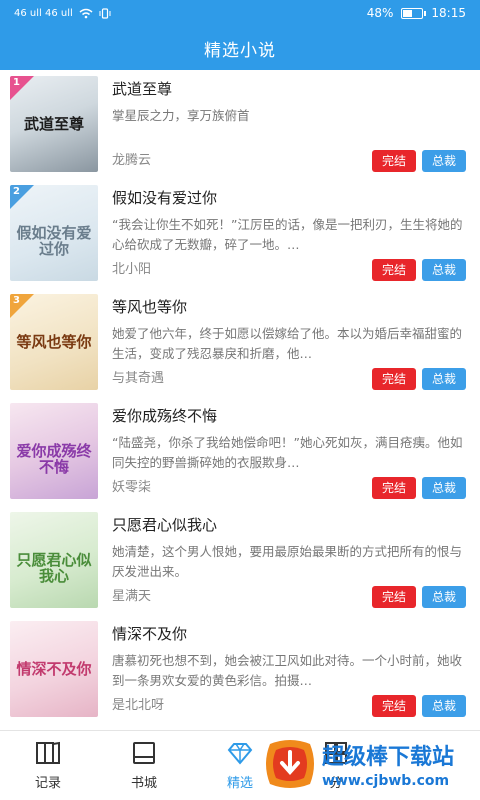 Image resolution: width=480 pixels, height=800 pixels. Describe the element at coordinates (54, 568) in the screenshot. I see `cover-title: 只愿君心似我心` at that location.